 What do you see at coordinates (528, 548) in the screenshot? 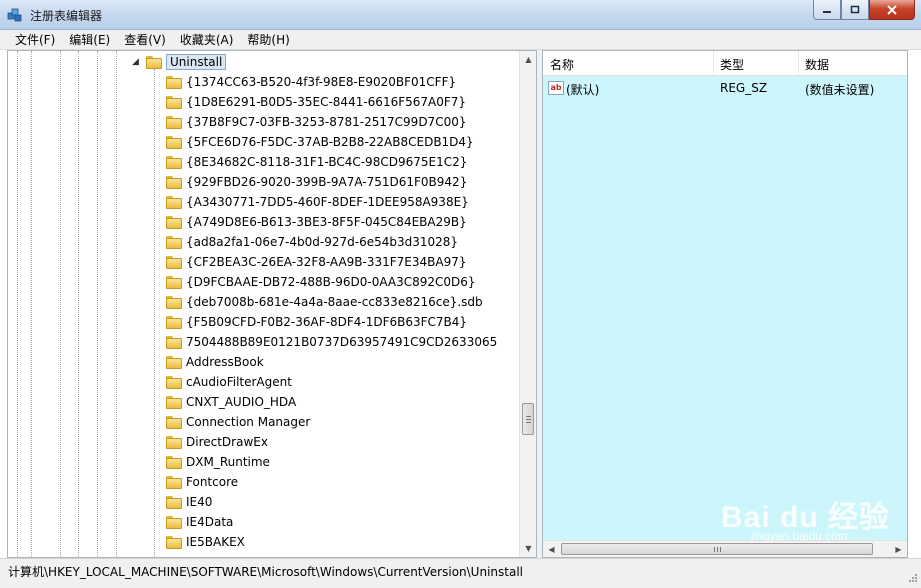
I see `scroll-down-arrow-icon: ▼` at bounding box center [528, 548].